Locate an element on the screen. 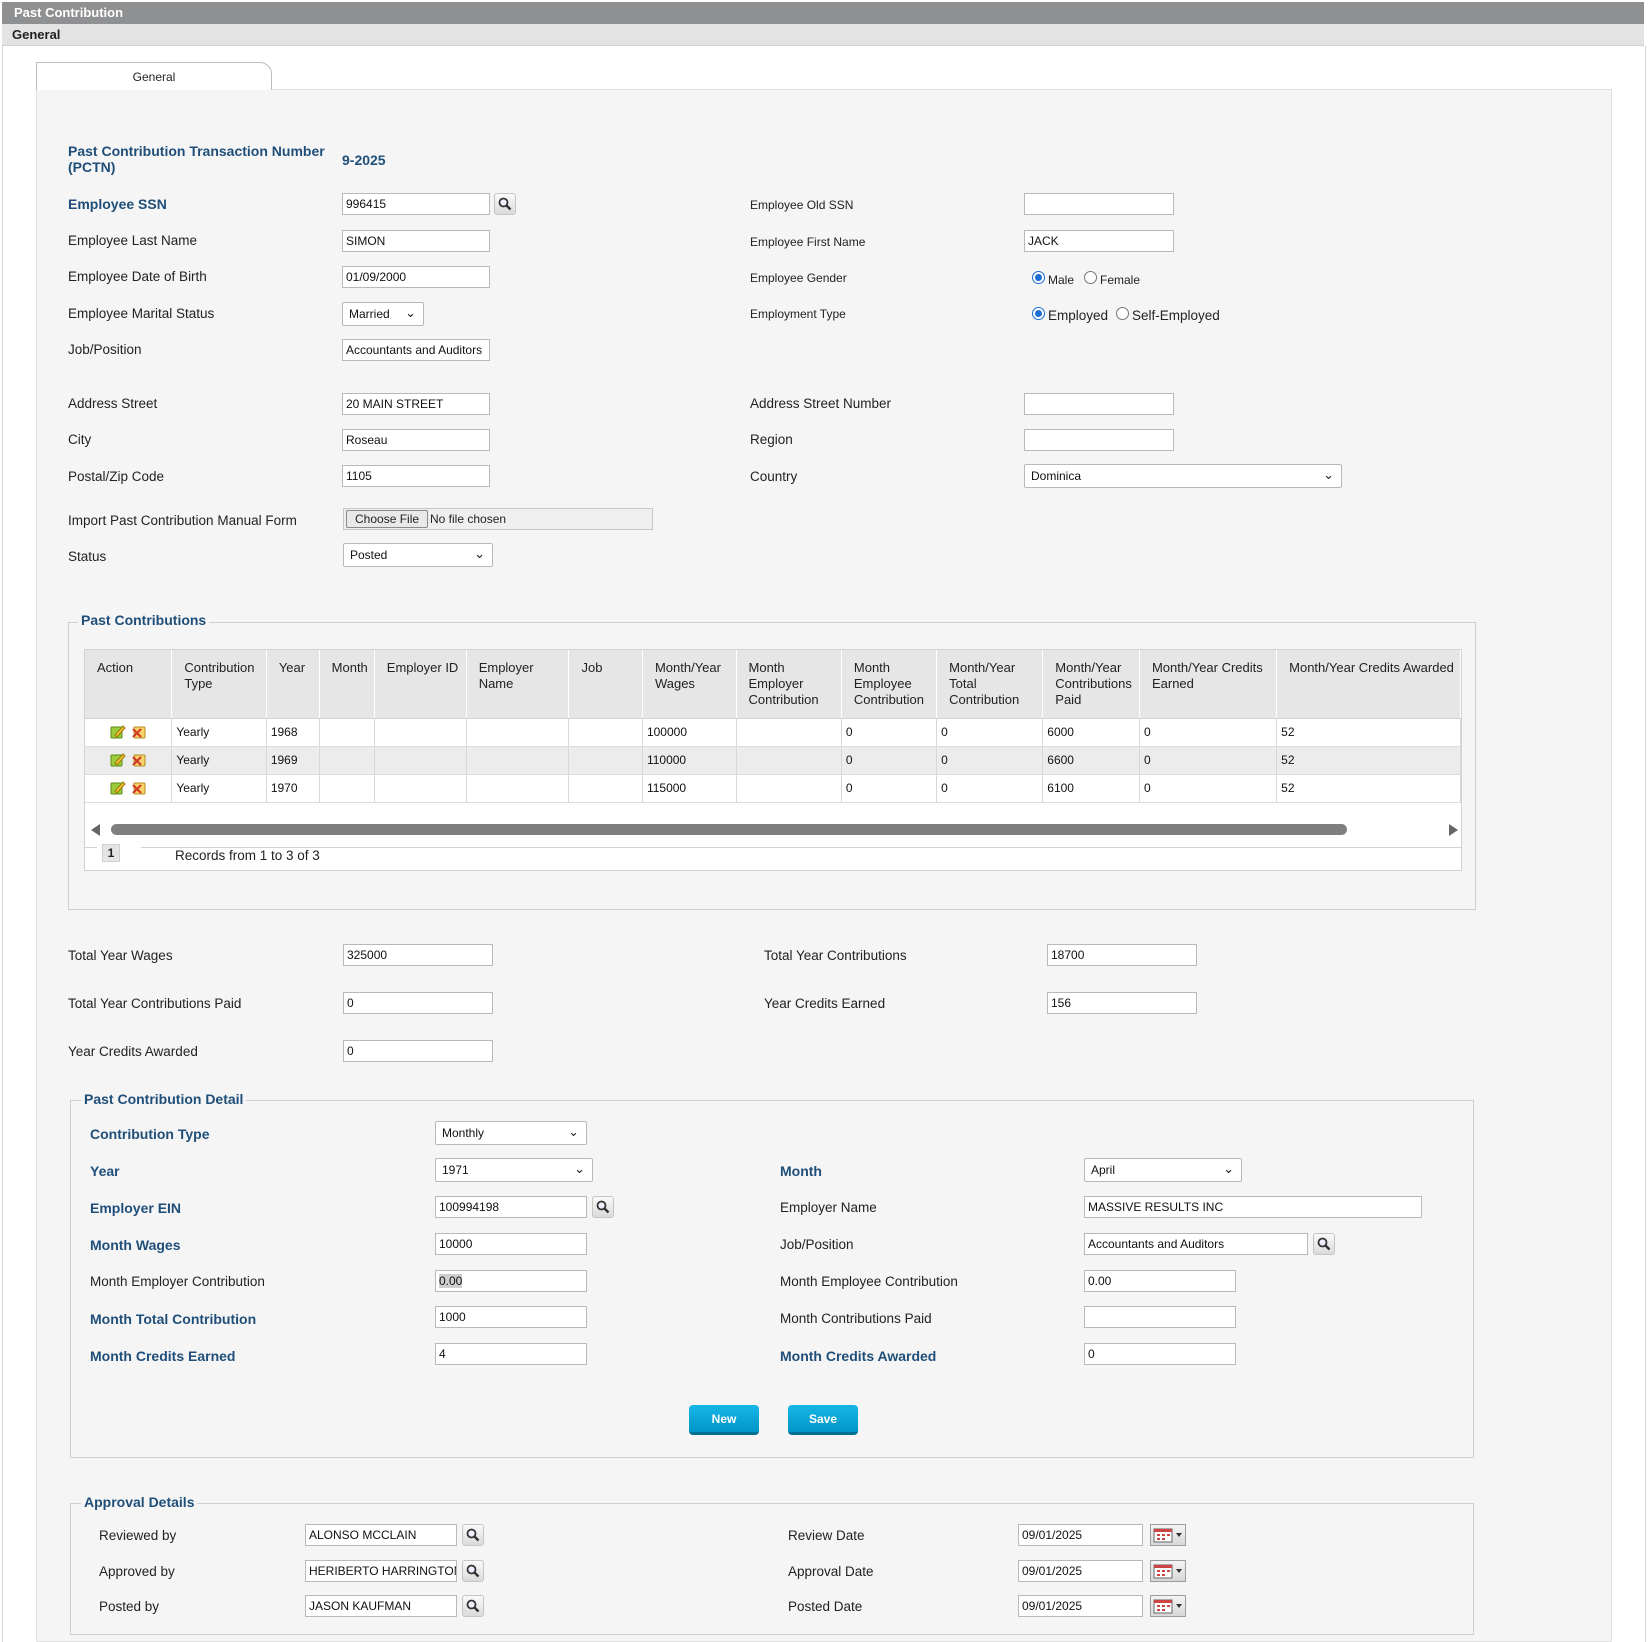 The width and height of the screenshot is (1648, 1642). approval-date-input: 09/01/2025 is located at coordinates (1080, 1571).